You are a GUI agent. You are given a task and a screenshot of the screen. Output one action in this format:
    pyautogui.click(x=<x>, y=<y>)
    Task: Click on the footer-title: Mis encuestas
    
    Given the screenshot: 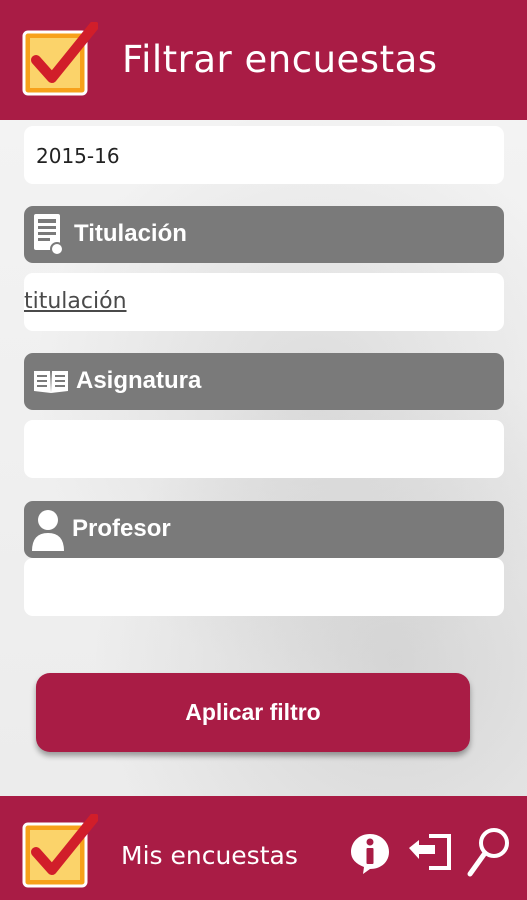 What is the action you would take?
    pyautogui.click(x=209, y=855)
    